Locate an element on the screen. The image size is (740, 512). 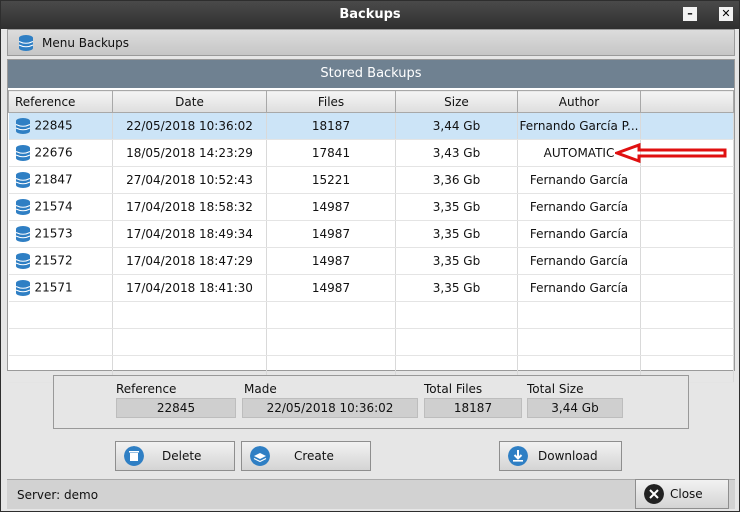
cell-reference: 21572 is located at coordinates (60, 261).